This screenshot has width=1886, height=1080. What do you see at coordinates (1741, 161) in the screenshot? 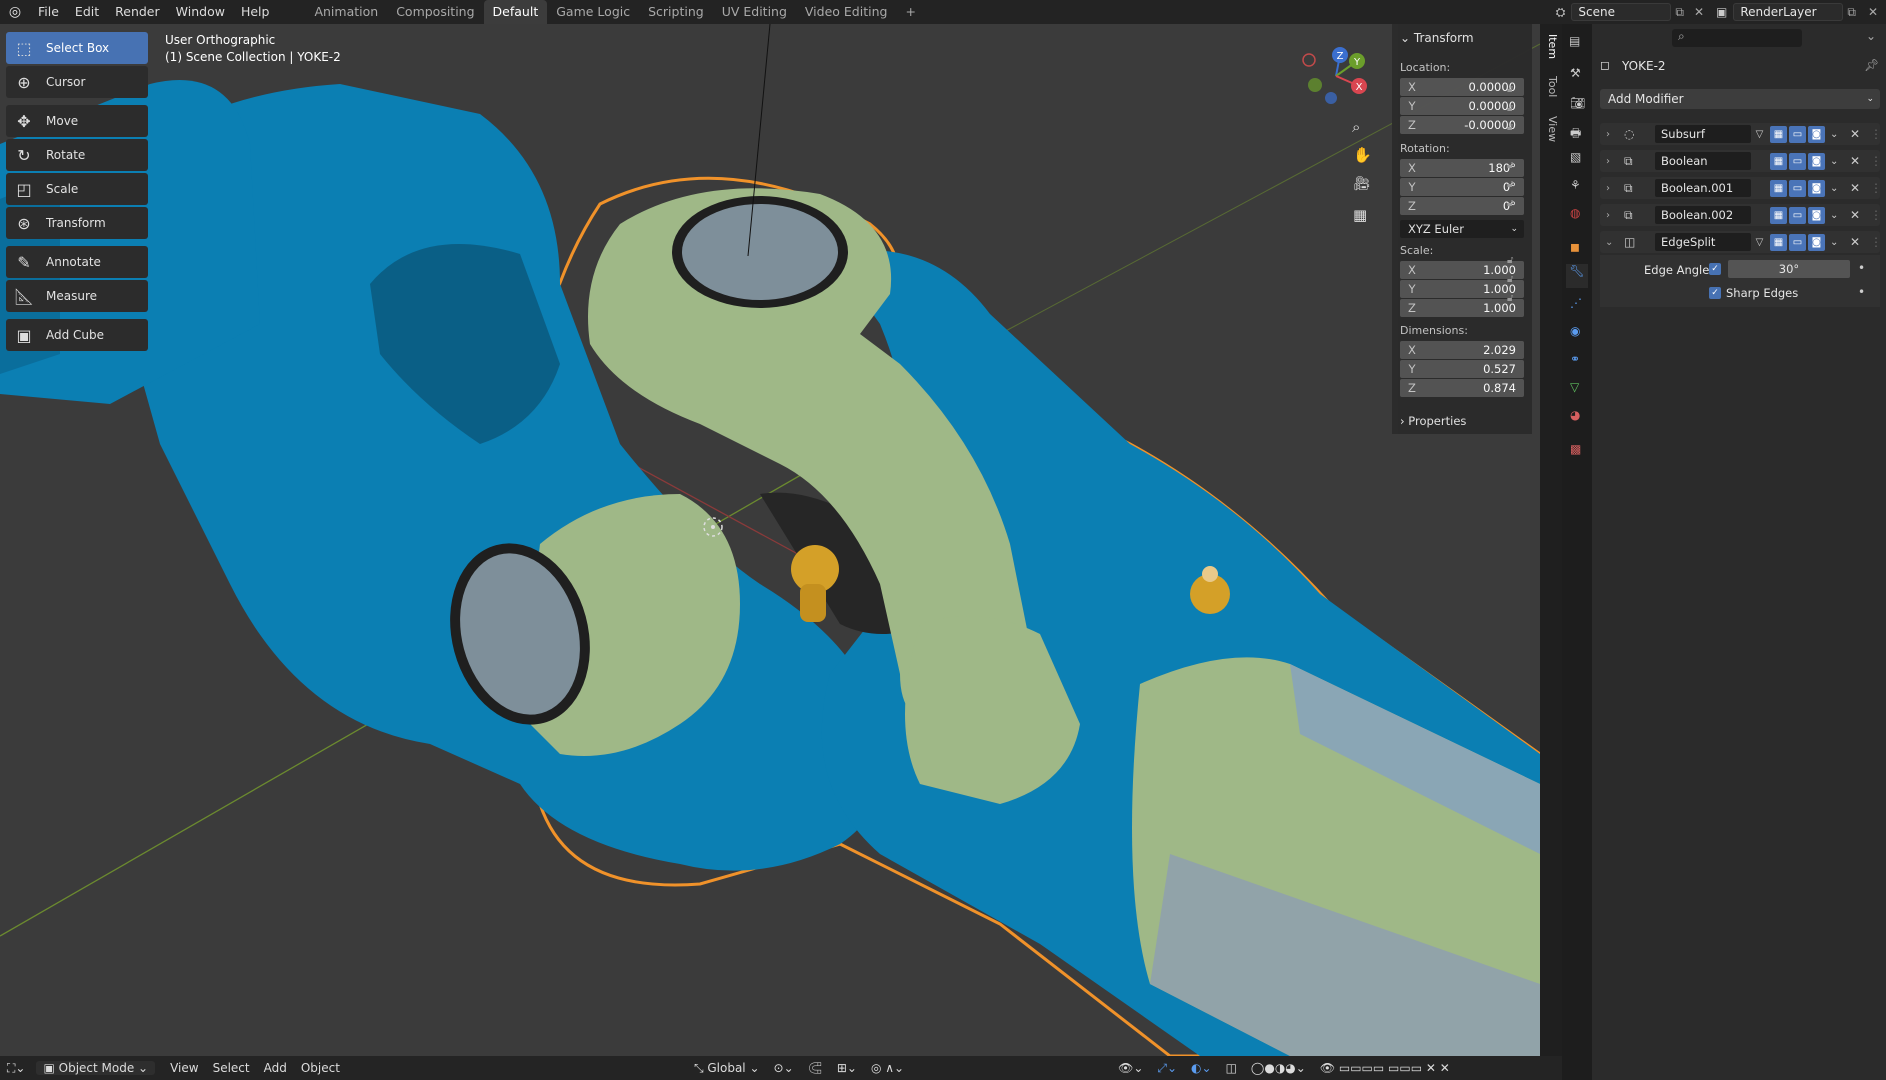
I see `modifier-boolean: › ⧉ Boolean ▦ ▭ ◙ ⌄ ✕ ⋮` at bounding box center [1741, 161].